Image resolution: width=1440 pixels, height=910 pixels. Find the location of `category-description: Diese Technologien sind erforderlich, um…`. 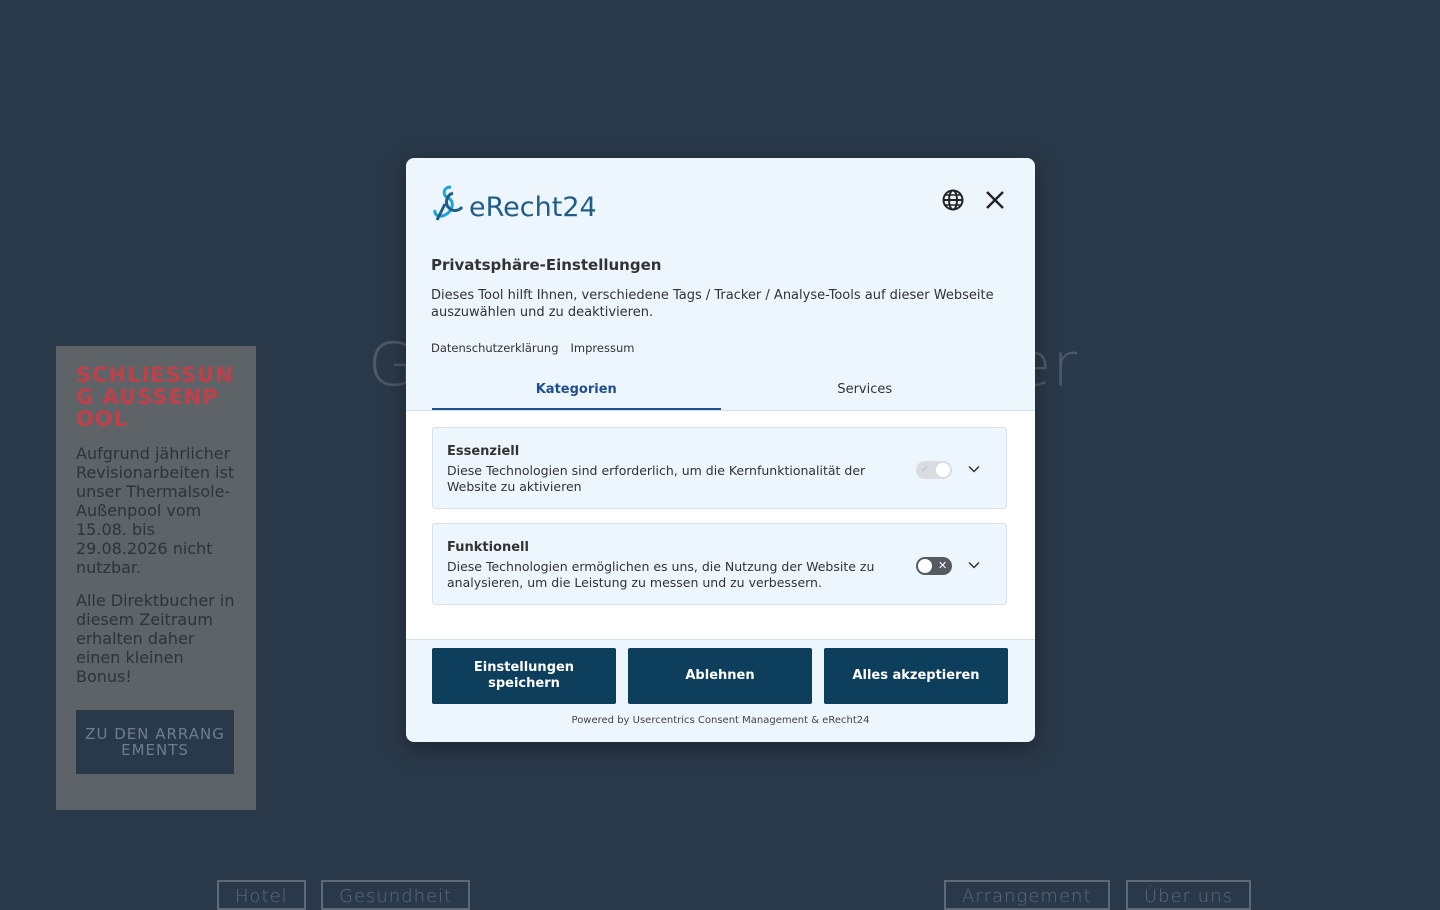

category-description: Diese Technologien sind erforderlich, um… is located at coordinates (656, 478).